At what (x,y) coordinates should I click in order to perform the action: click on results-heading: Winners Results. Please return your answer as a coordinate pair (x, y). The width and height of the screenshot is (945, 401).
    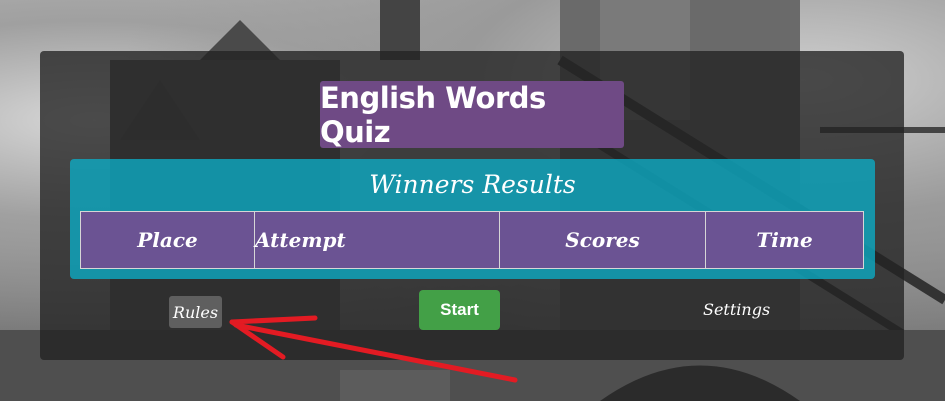
    Looking at the image, I should click on (472, 184).